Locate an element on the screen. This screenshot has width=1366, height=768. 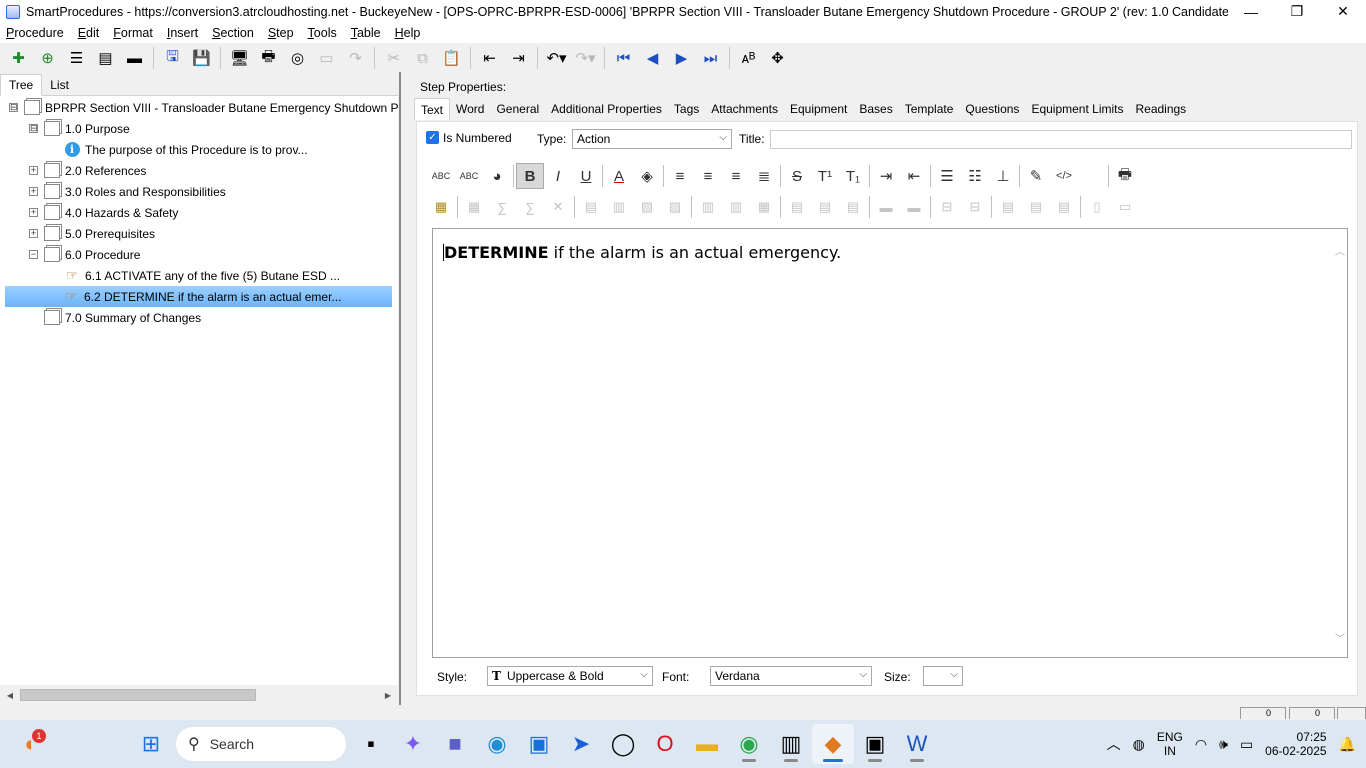
bold-button: B is located at coordinates (530, 176).